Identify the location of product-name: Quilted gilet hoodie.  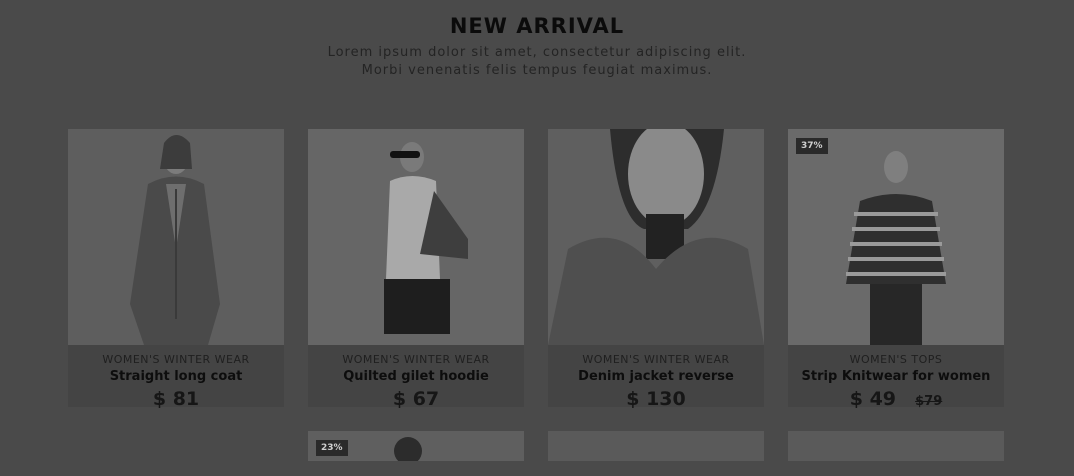
(416, 376).